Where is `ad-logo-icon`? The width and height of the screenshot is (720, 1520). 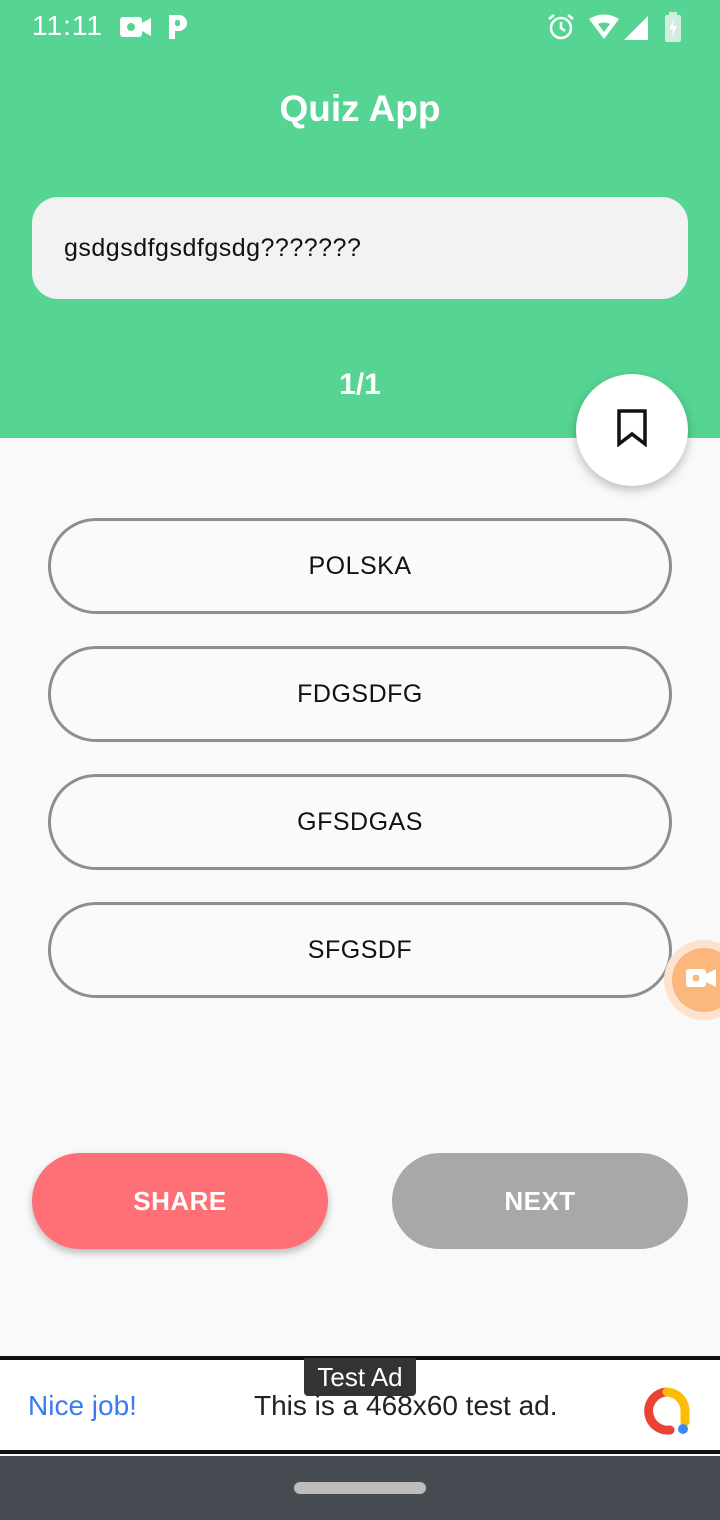
ad-logo-icon is located at coordinates (667, 1411).